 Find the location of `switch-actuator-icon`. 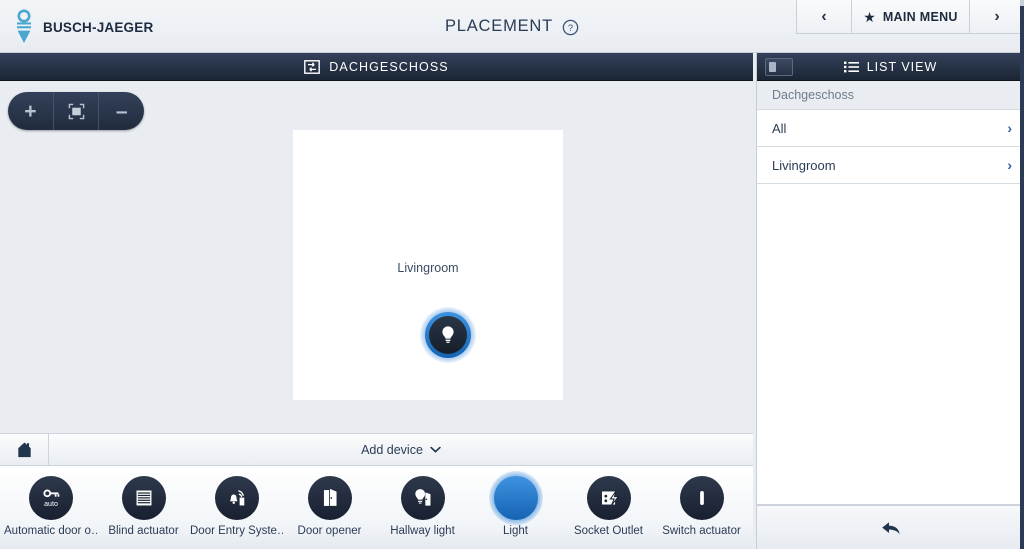

switch-actuator-icon is located at coordinates (701, 498).